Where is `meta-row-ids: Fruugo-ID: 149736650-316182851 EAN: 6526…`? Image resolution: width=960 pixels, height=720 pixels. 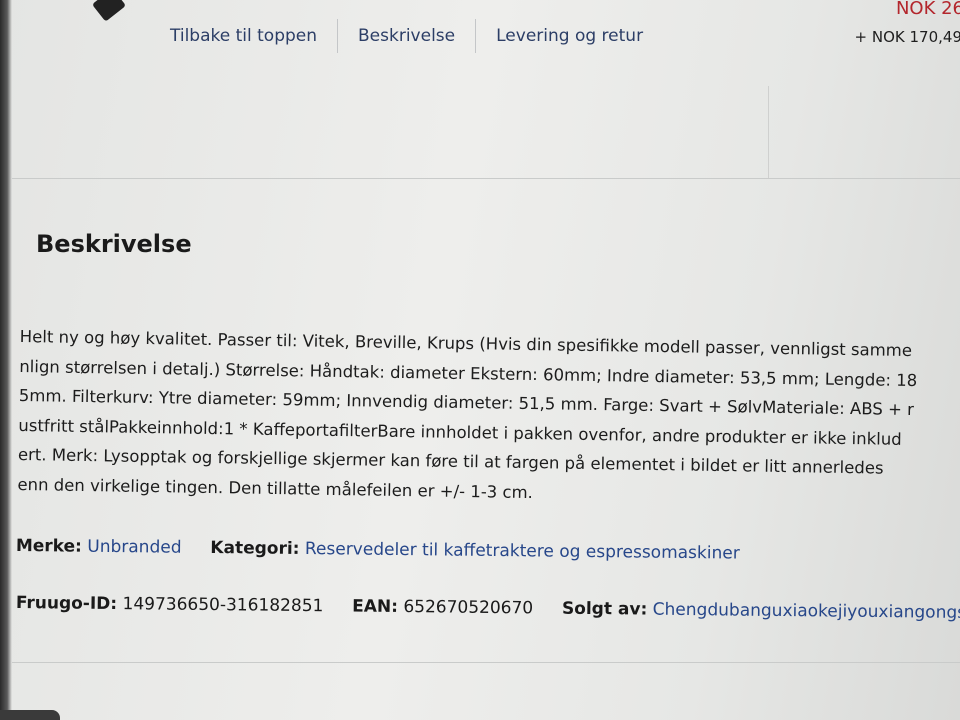
meta-row-ids: Fruugo-ID: 149736650-316182851 EAN: 6526… is located at coordinates (488, 608).